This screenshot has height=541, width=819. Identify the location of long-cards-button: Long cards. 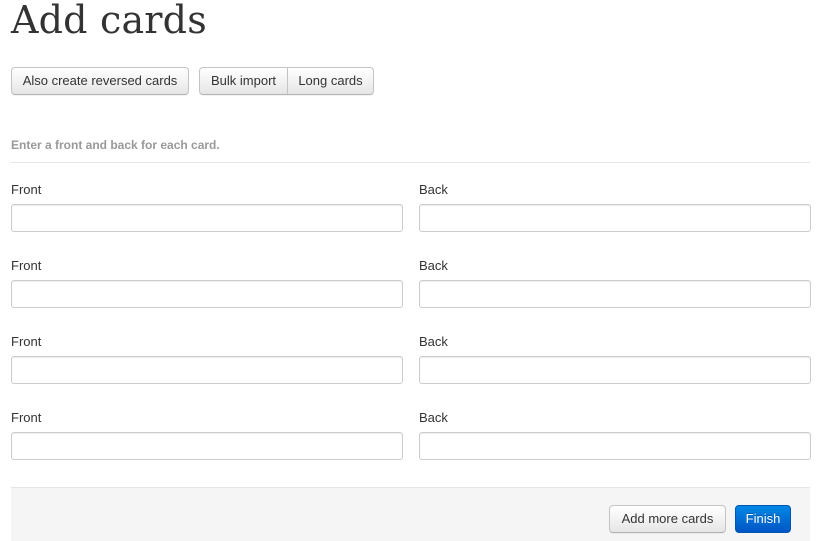
(330, 81).